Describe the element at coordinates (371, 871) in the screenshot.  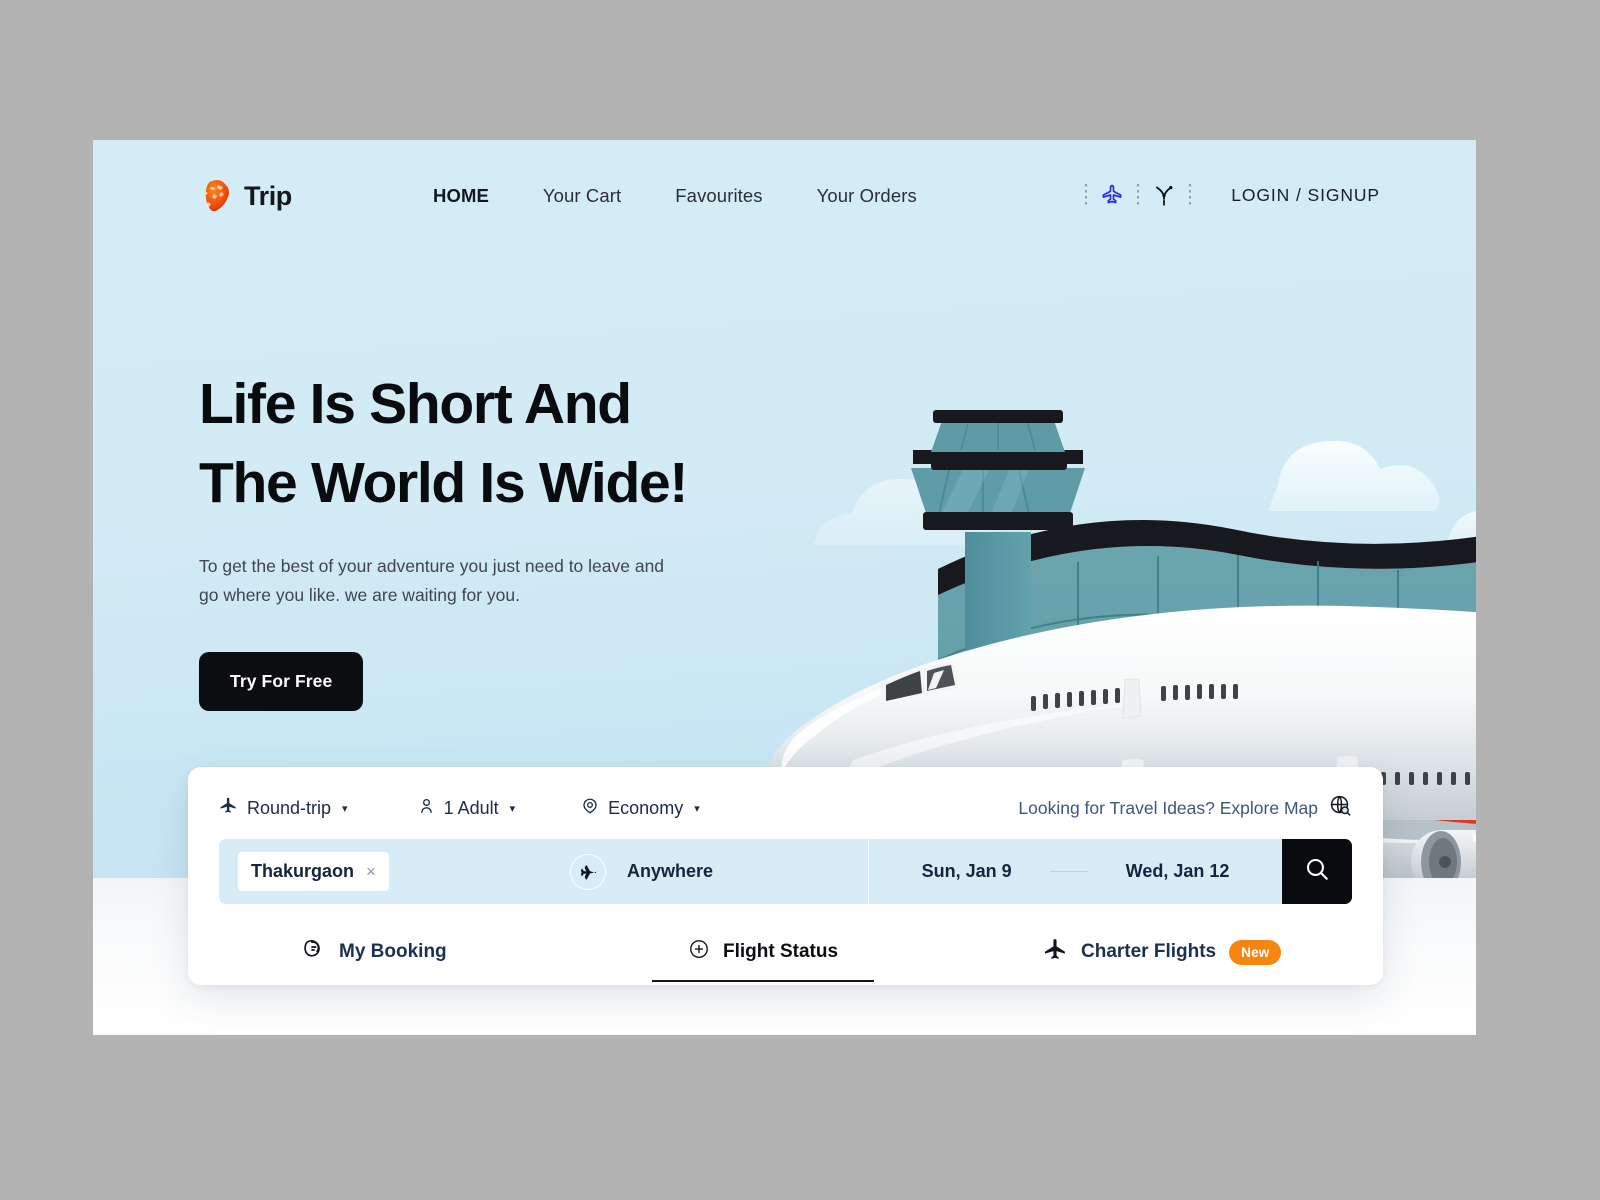
I see `close-icon: ×` at that location.